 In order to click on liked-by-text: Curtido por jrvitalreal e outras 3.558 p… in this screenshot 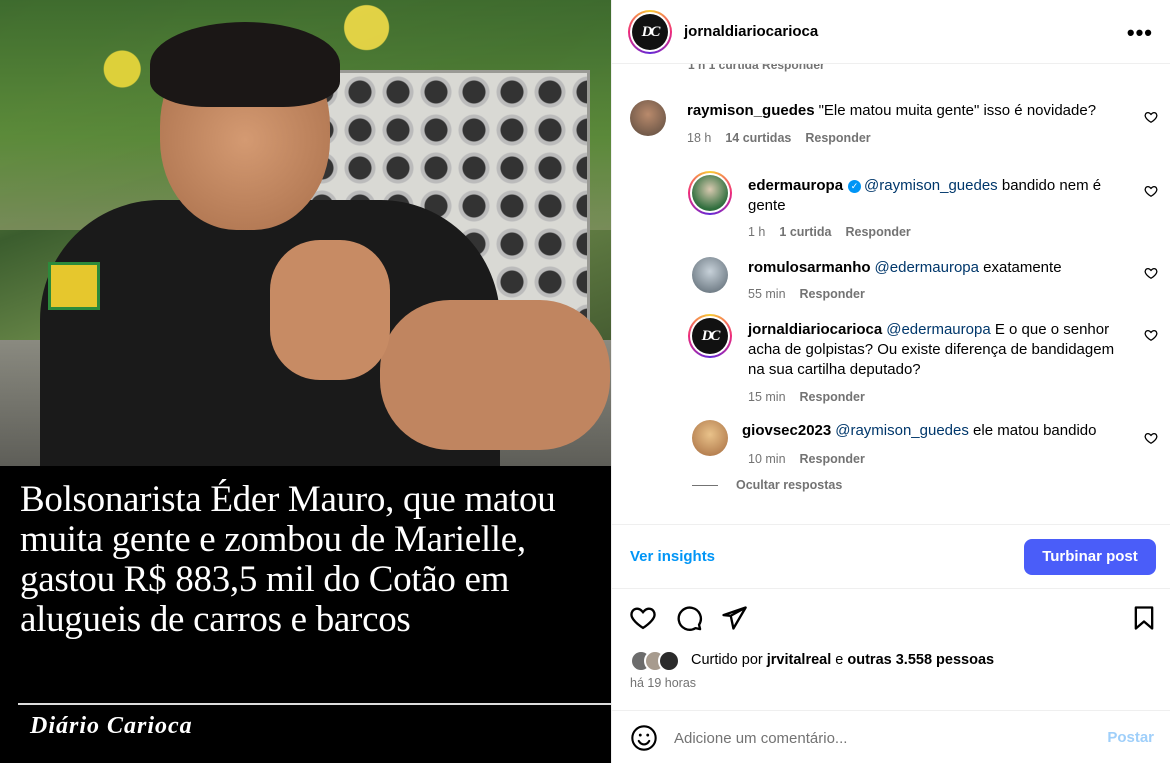, I will do `click(842, 660)`.